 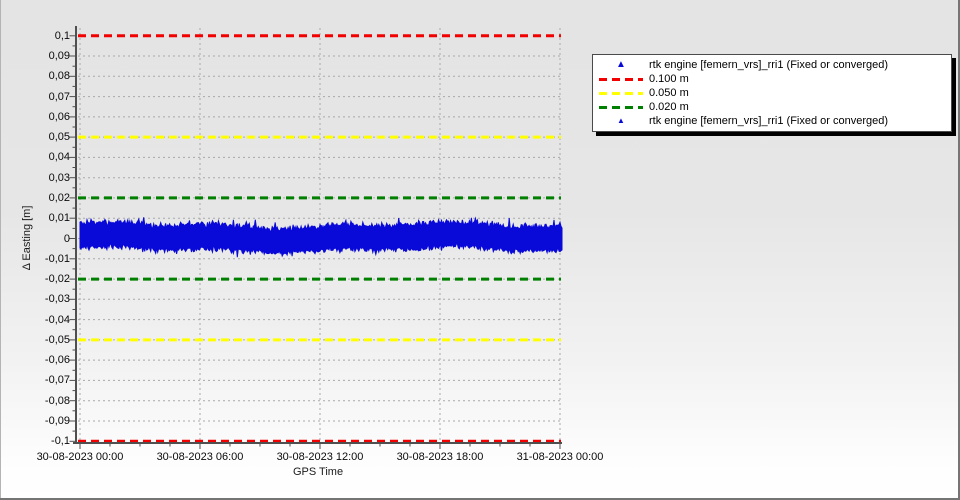 I want to click on y-tick-label: 0,05, so click(x=59, y=137).